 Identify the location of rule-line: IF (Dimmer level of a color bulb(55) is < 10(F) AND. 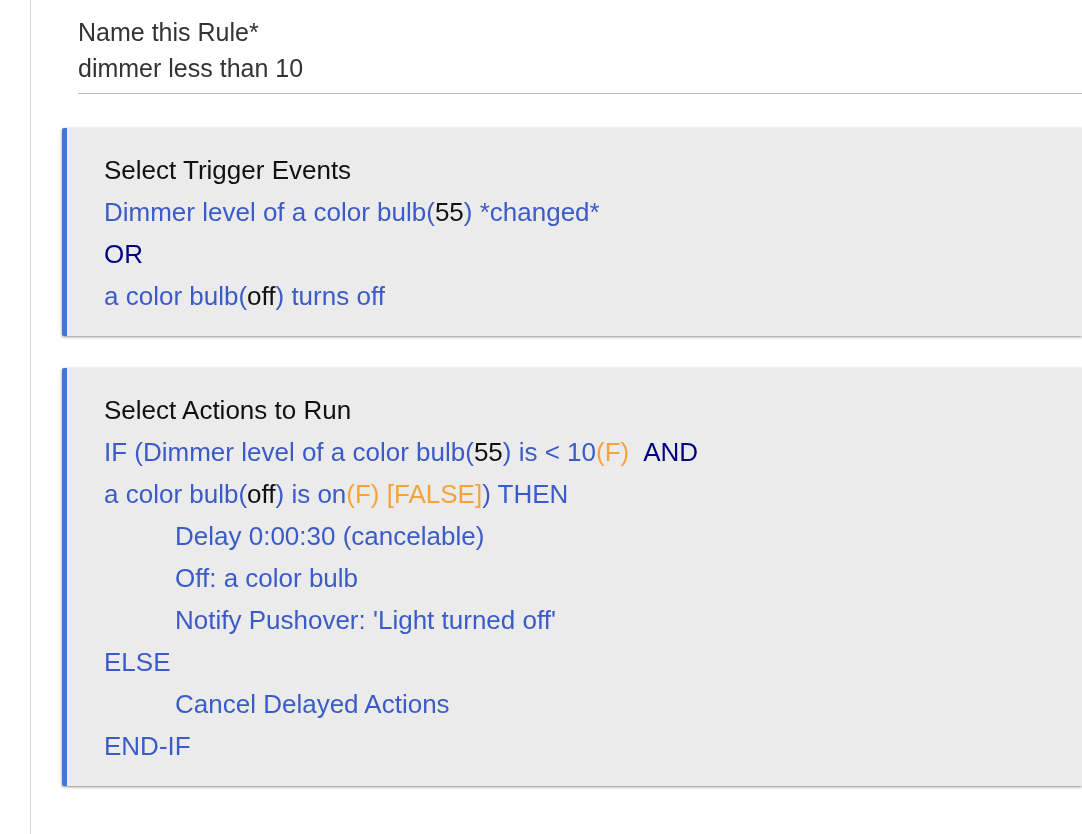
(401, 452).